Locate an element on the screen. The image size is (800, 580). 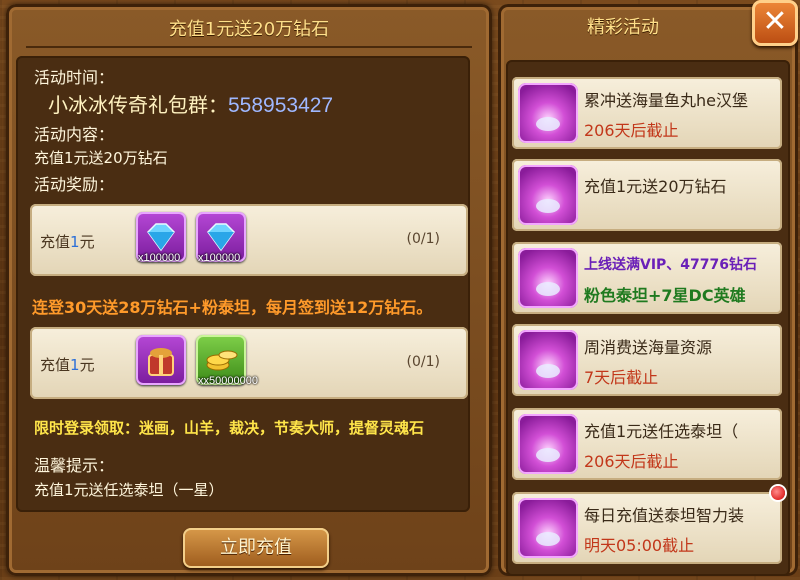
event-content-text: 充值1元送20万钻石 is located at coordinates (101, 158).